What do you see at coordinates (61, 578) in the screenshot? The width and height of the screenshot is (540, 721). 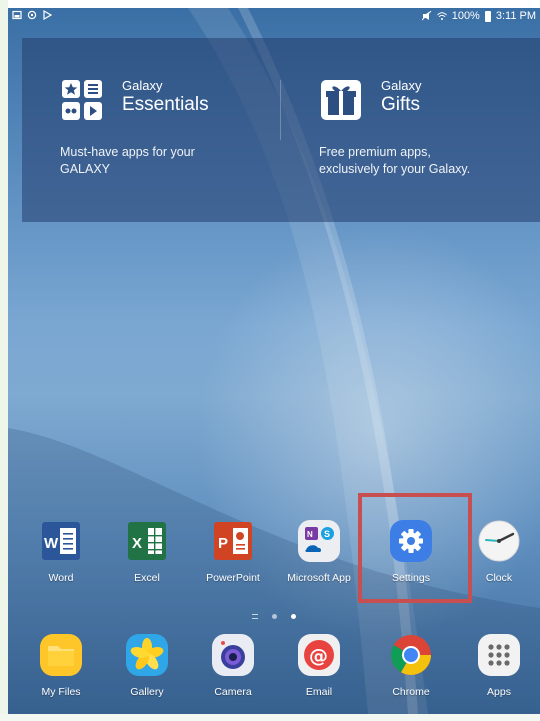 I see `app-label: Word` at bounding box center [61, 578].